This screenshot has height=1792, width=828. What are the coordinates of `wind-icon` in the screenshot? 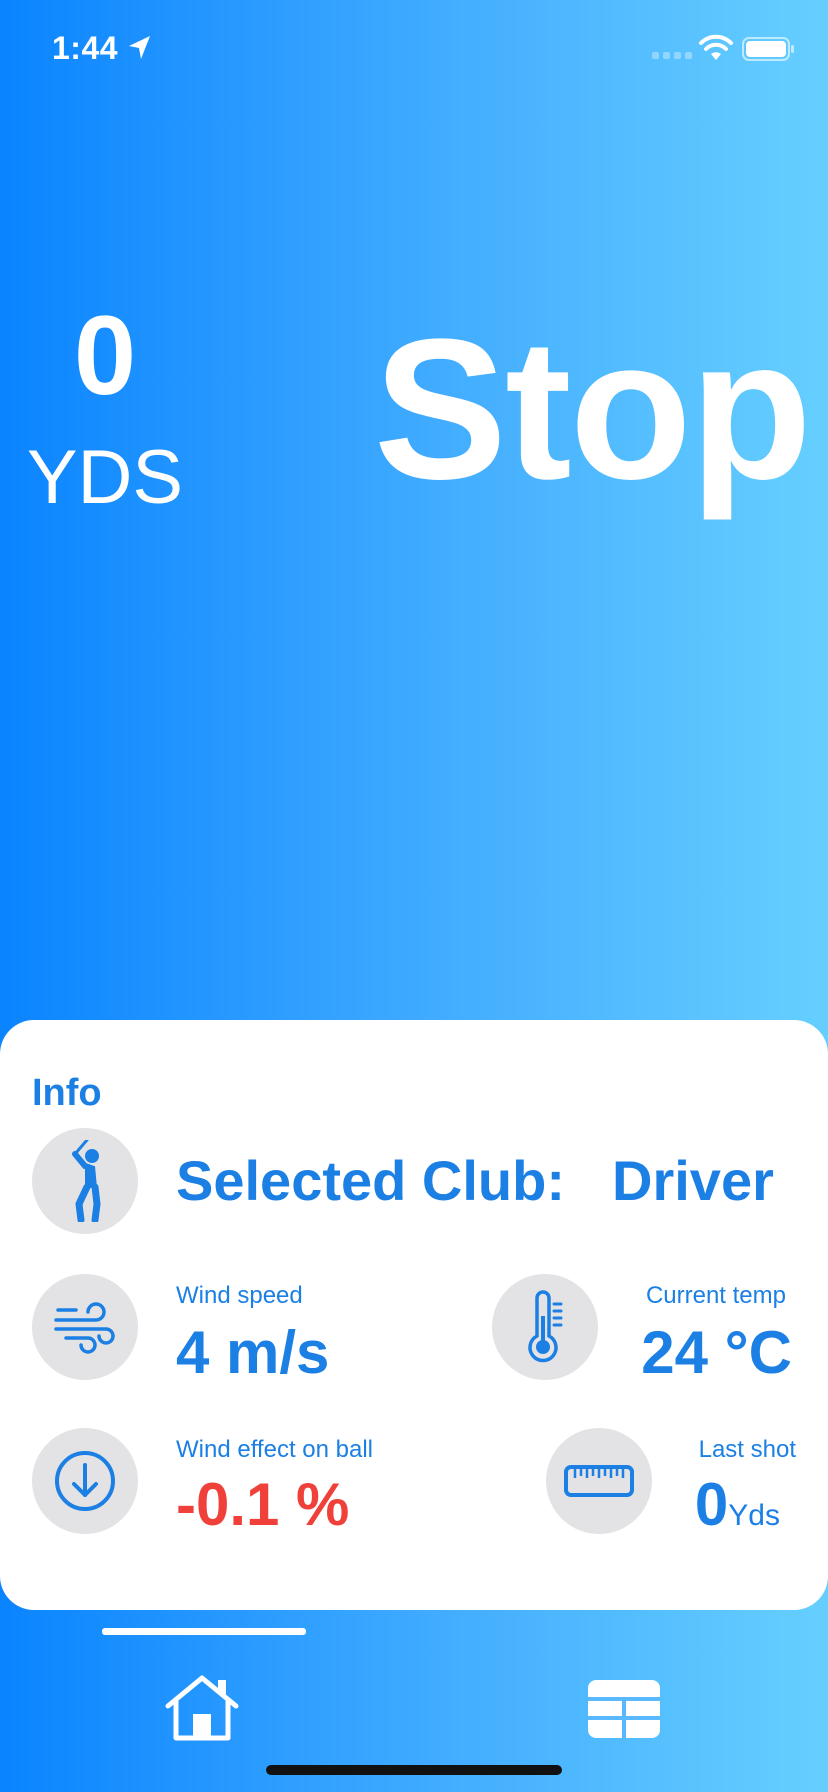 It's located at (84, 1328).